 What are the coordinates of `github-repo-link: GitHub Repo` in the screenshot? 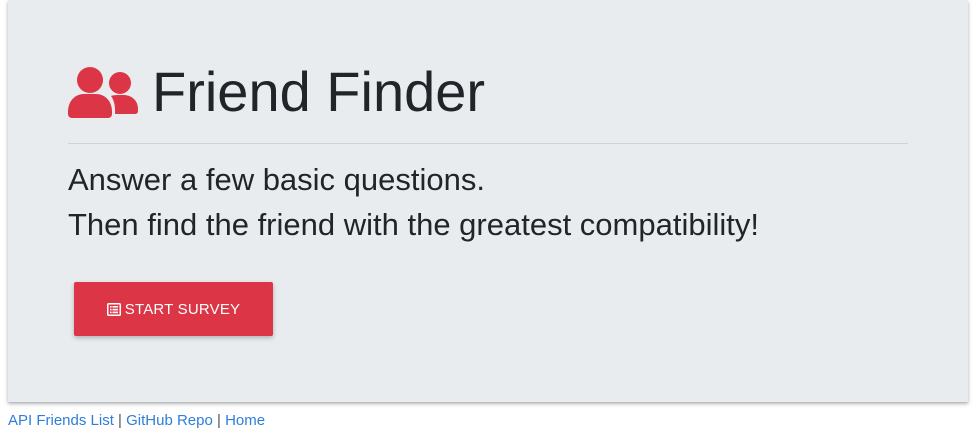 It's located at (169, 420).